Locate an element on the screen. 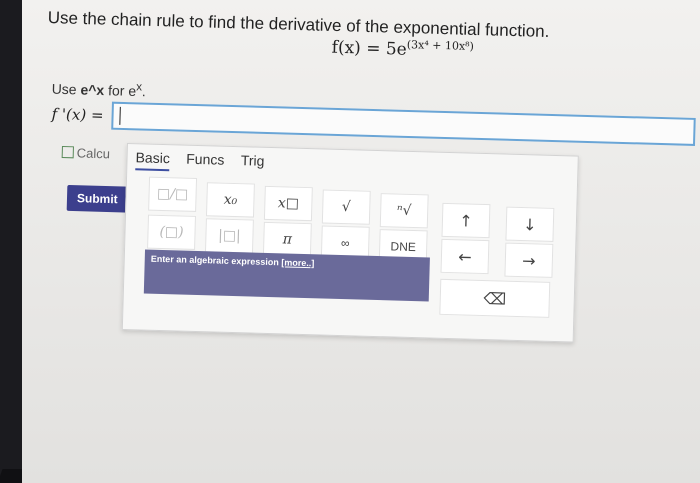  tab-funcs: Funcs is located at coordinates (205, 161).